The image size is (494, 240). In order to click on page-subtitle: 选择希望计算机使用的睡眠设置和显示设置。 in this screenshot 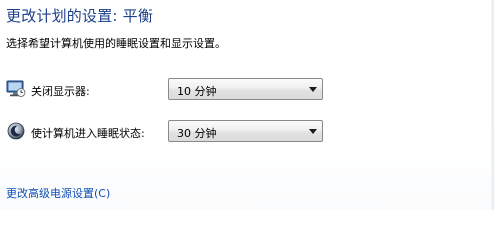, I will do `click(116, 43)`.